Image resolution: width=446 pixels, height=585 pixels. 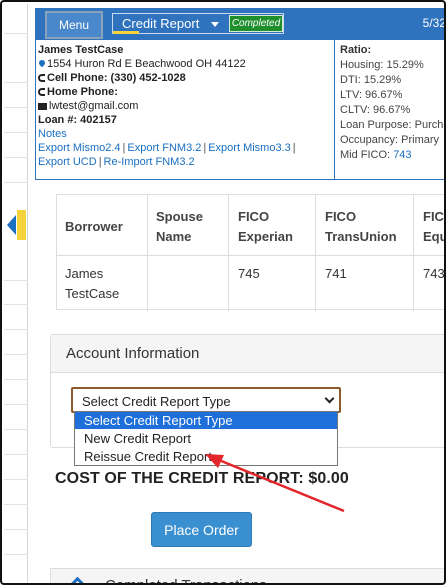 What do you see at coordinates (21, 225) in the screenshot?
I see `gutter-highlight` at bounding box center [21, 225].